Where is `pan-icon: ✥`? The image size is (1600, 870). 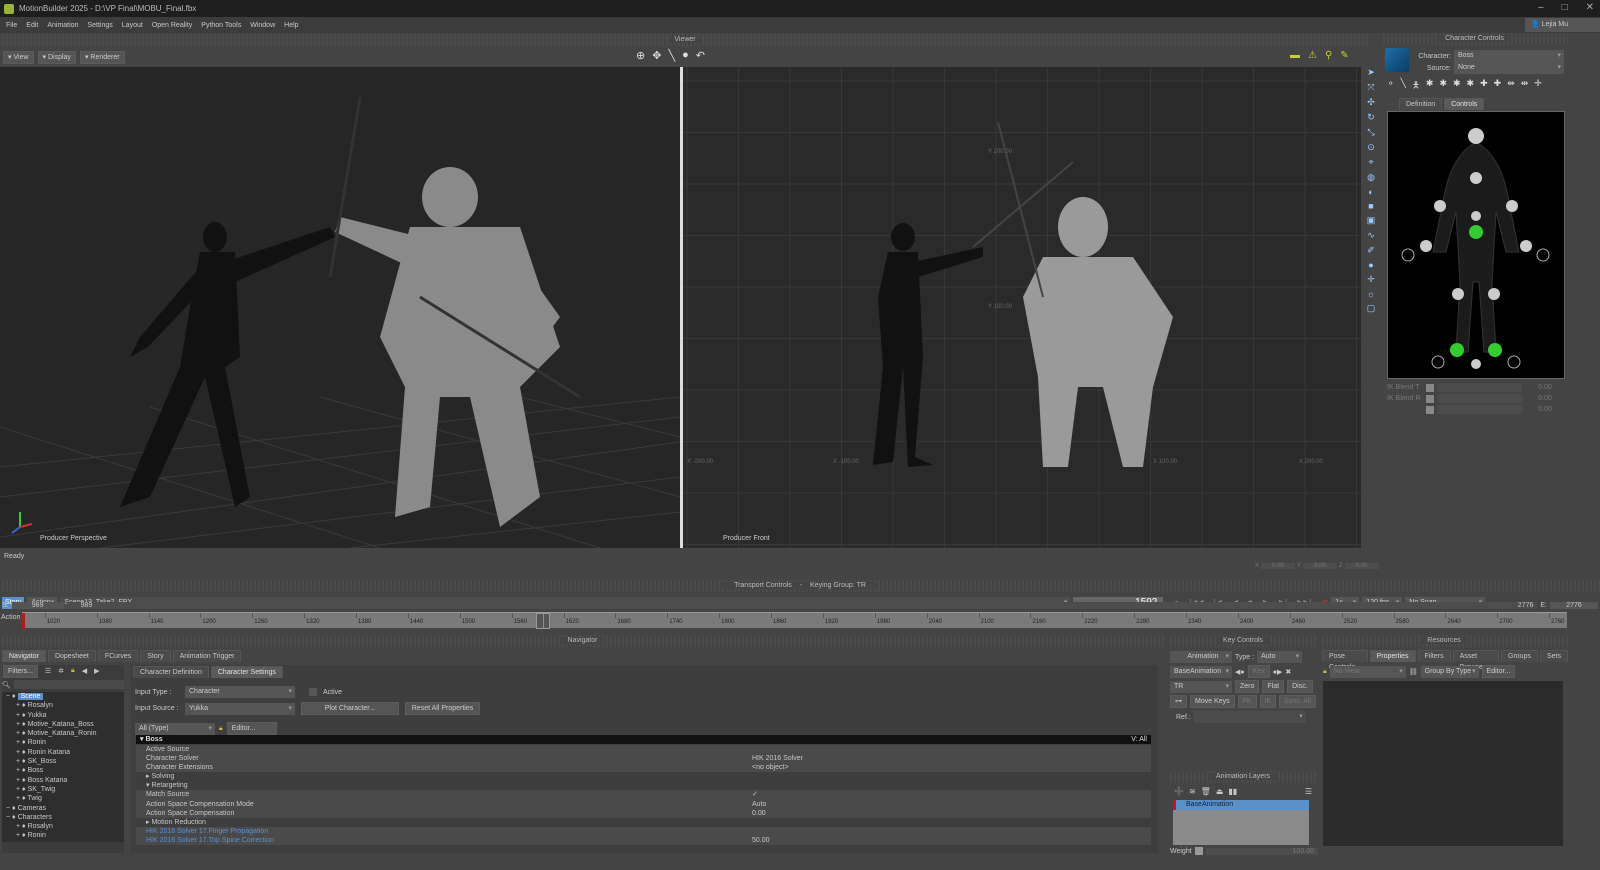
pan-icon: ✥ is located at coordinates (656, 55).